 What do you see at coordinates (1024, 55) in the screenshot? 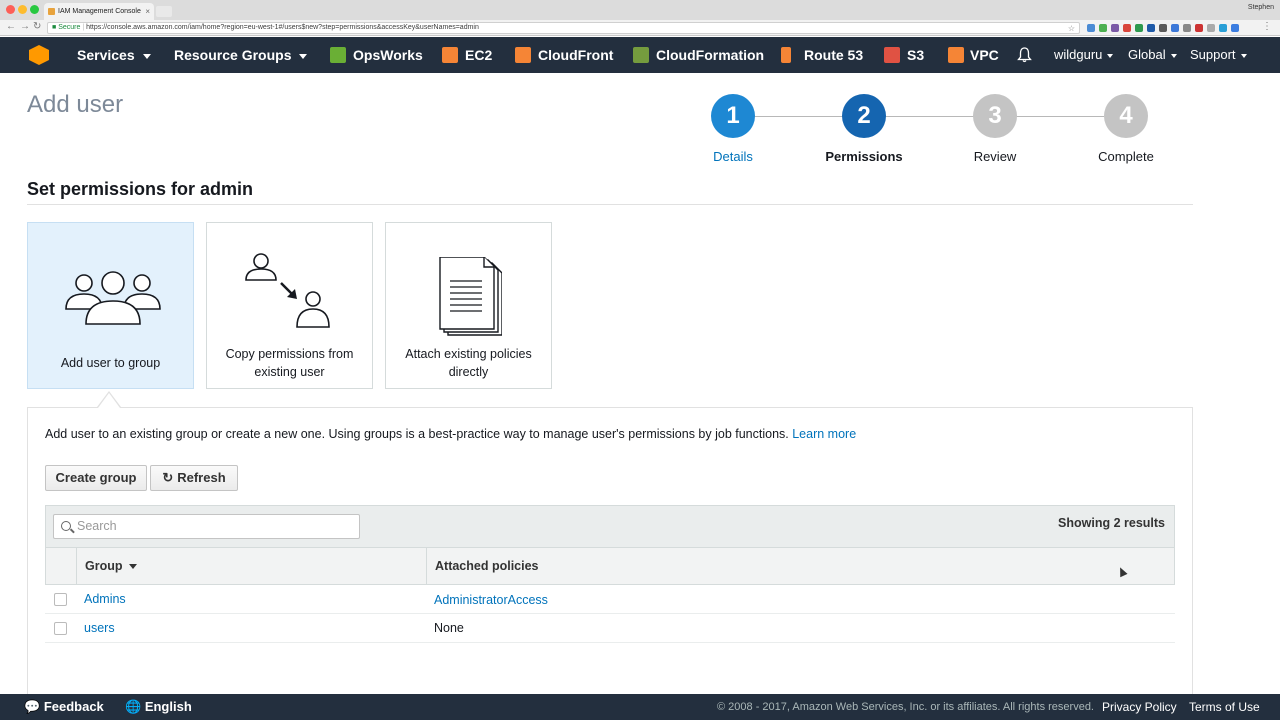
I see `bell-icon` at bounding box center [1024, 55].